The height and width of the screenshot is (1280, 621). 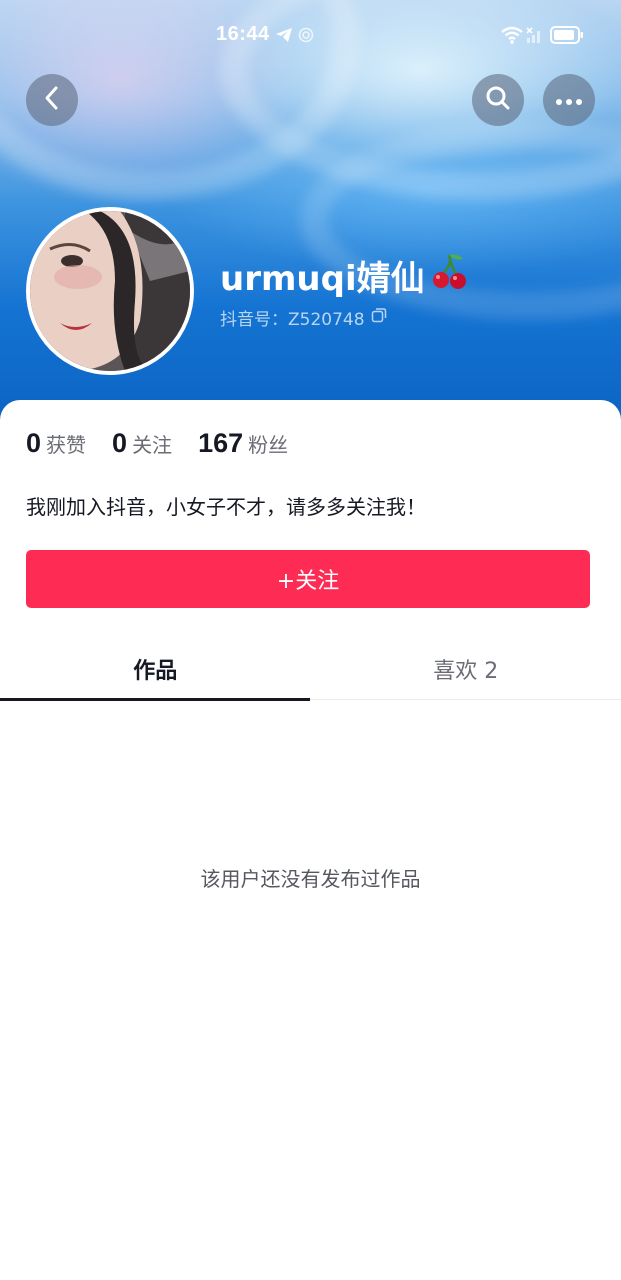 What do you see at coordinates (449, 275) in the screenshot?
I see `cherry-icon` at bounding box center [449, 275].